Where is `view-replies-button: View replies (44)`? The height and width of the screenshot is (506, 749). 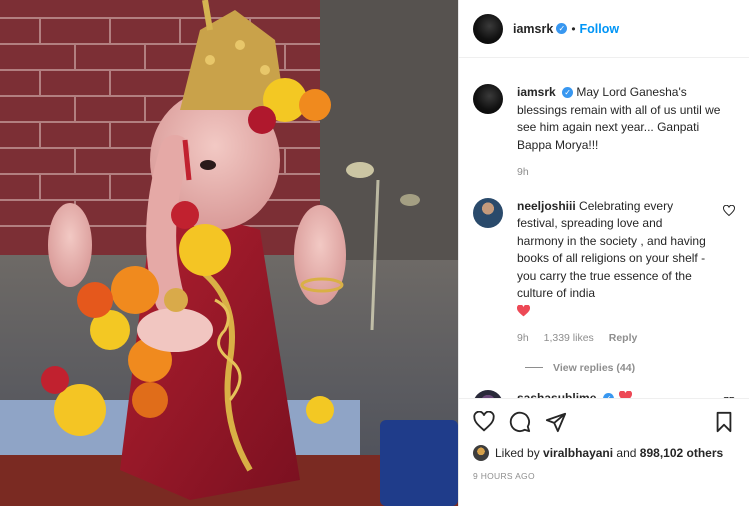
view-replies-button: View replies (44) is located at coordinates (630, 368).